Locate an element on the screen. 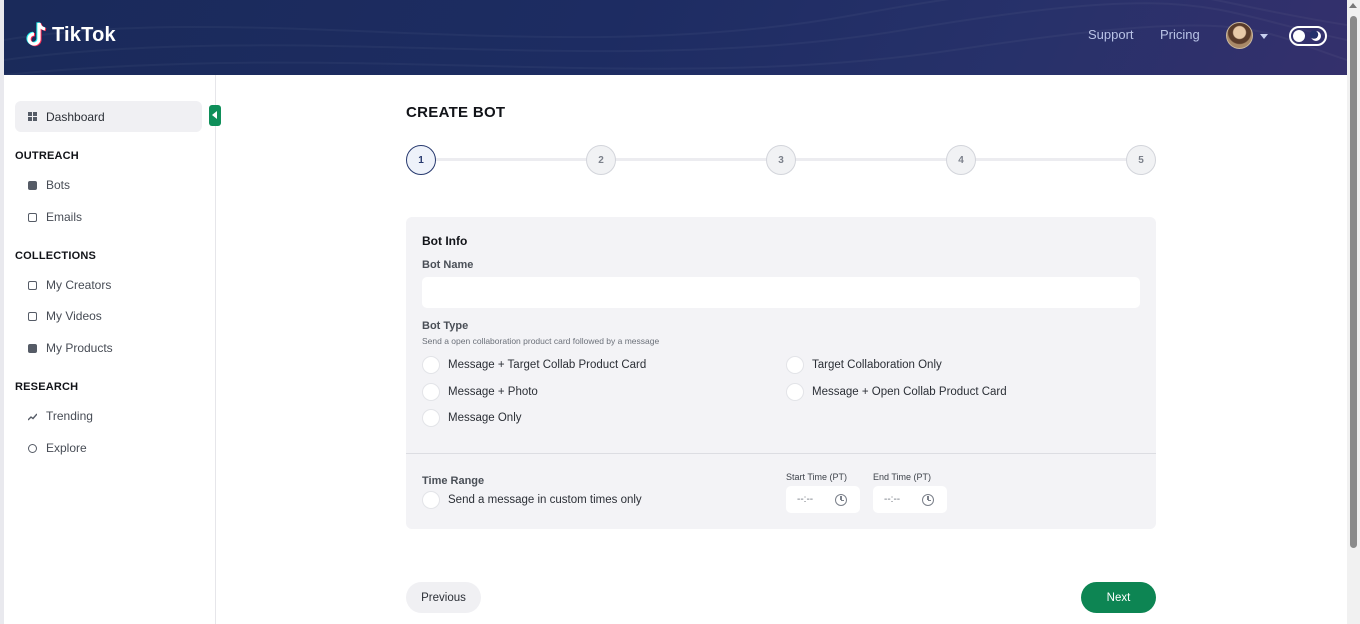 This screenshot has height=624, width=1360. sidebar-item-label: My Products is located at coordinates (79, 348).